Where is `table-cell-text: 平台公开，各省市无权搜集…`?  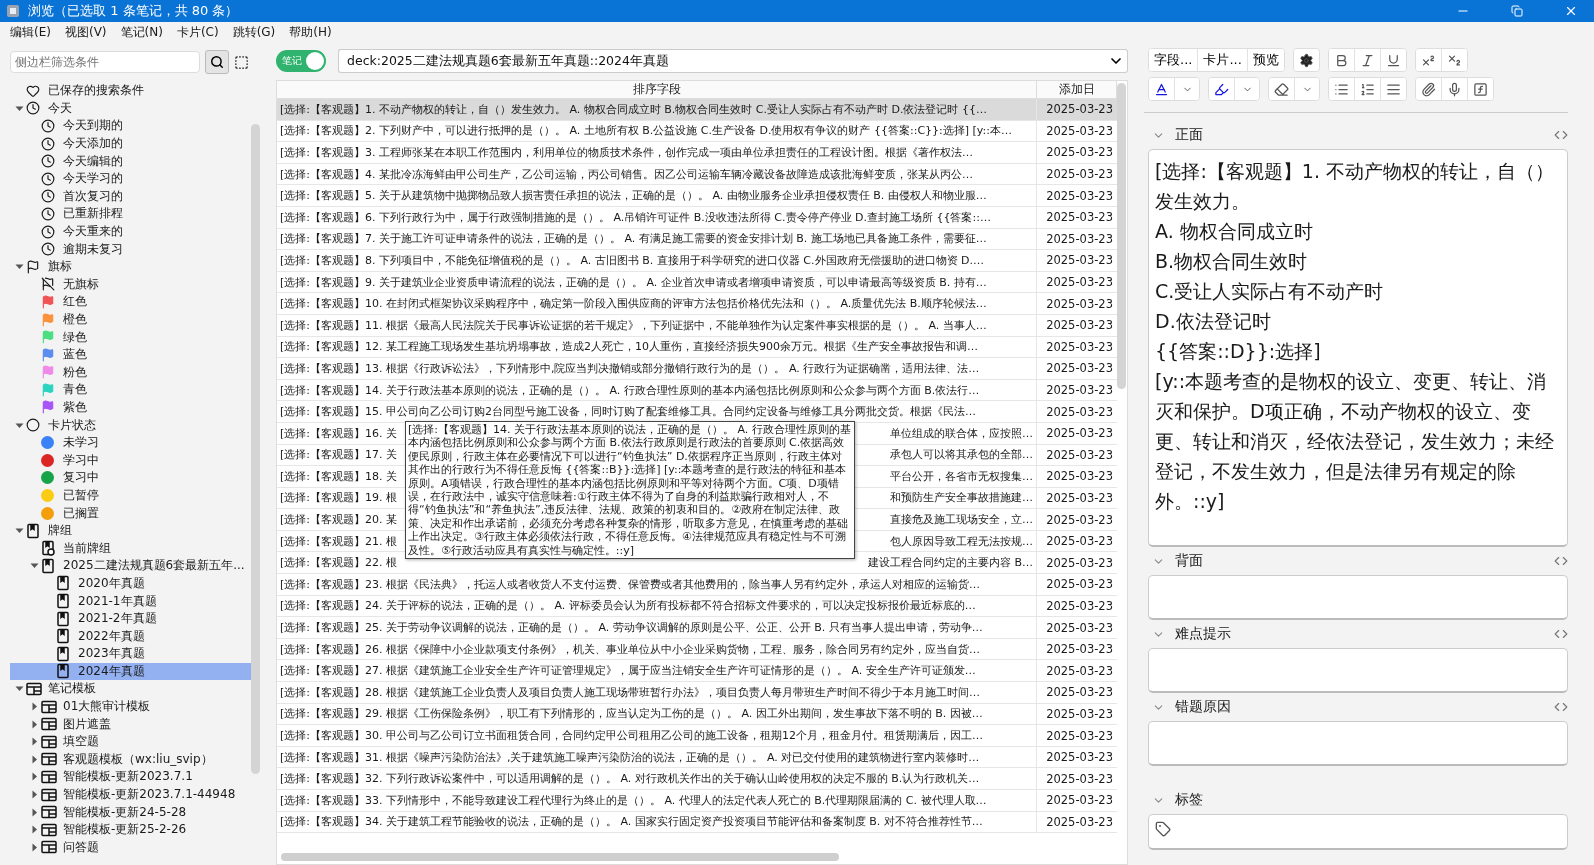
table-cell-text: 平台公开，各省市无权搜集… is located at coordinates (962, 476).